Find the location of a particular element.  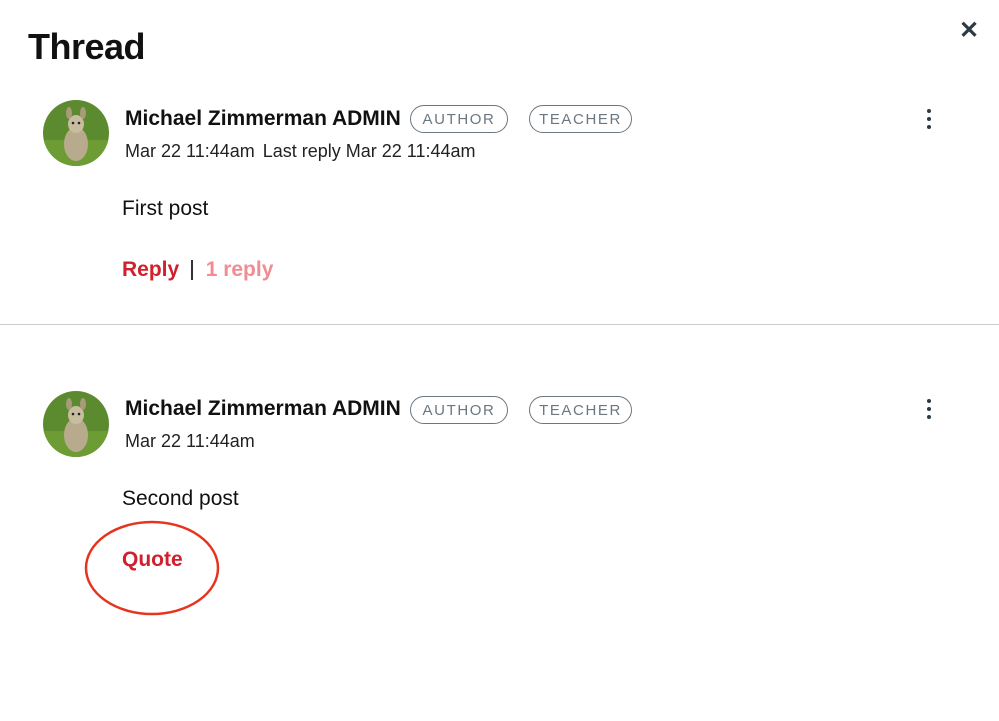

post-actions: Reply 1 reply is located at coordinates (197, 270).